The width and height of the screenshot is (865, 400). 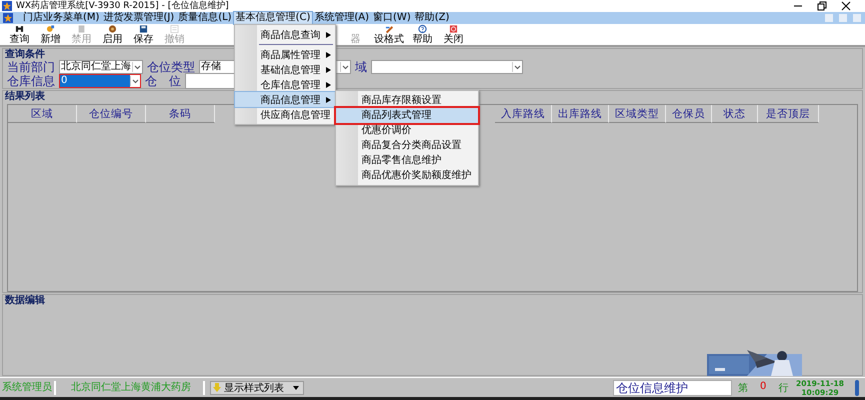 I want to click on save-icon, so click(x=143, y=29).